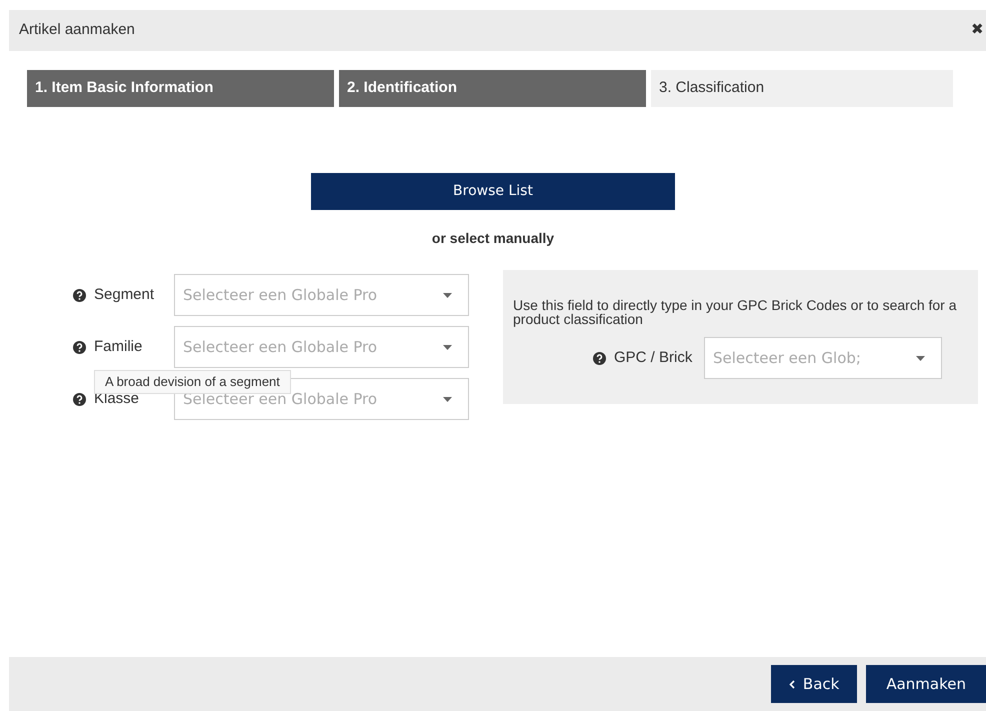 The width and height of the screenshot is (986, 711). What do you see at coordinates (192, 382) in the screenshot?
I see `tooltip: A broad devision of a segment` at bounding box center [192, 382].